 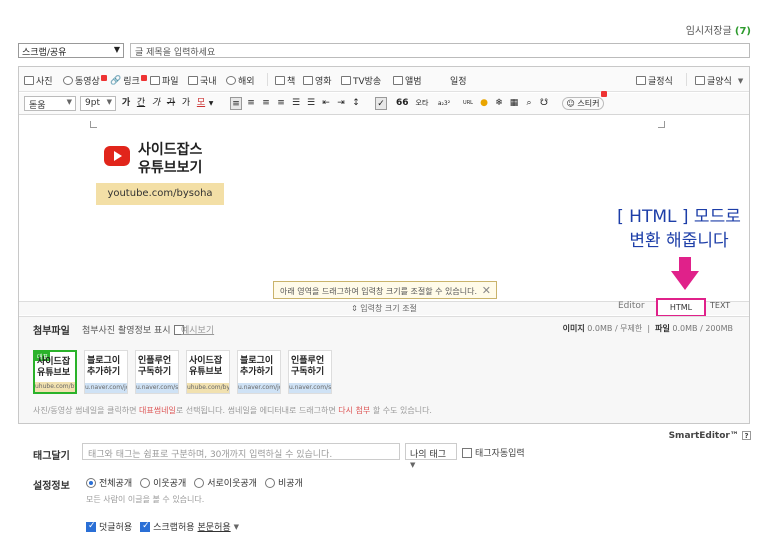 What do you see at coordinates (236, 103) in the screenshot?
I see `align-left-icon: ≡` at bounding box center [236, 103].